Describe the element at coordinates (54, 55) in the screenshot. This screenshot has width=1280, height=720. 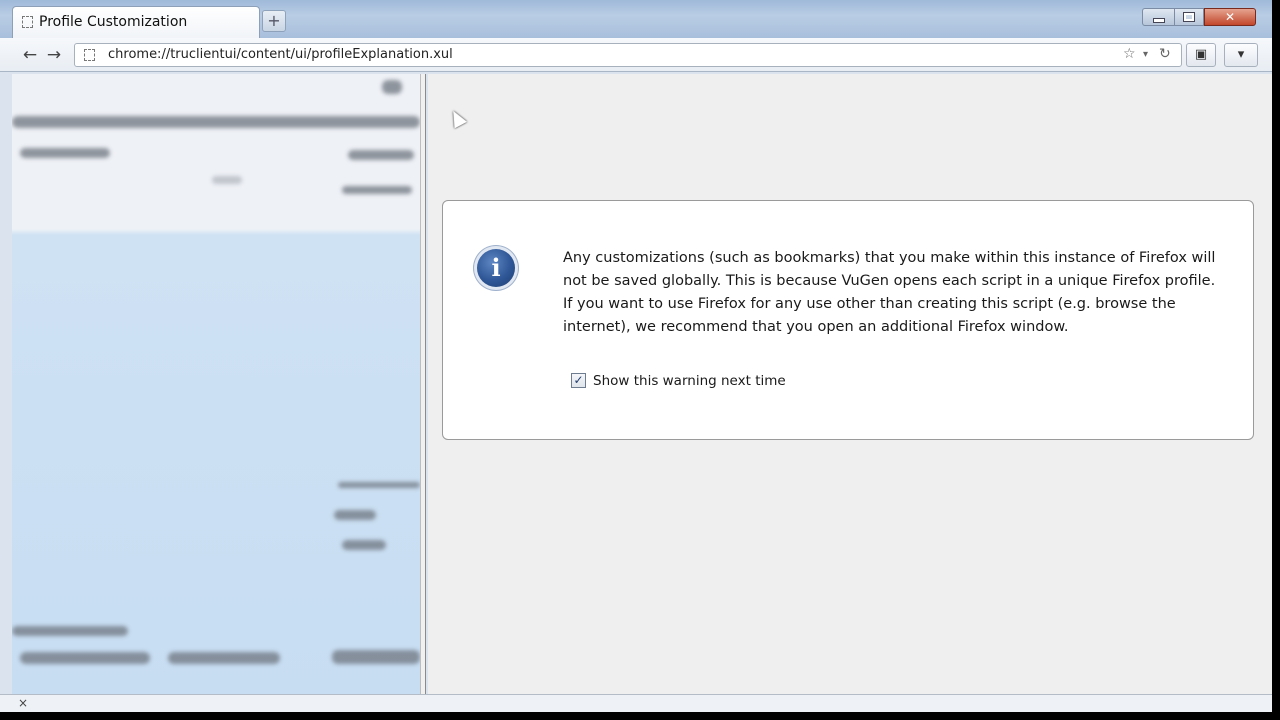
I see `forward-button: →` at that location.